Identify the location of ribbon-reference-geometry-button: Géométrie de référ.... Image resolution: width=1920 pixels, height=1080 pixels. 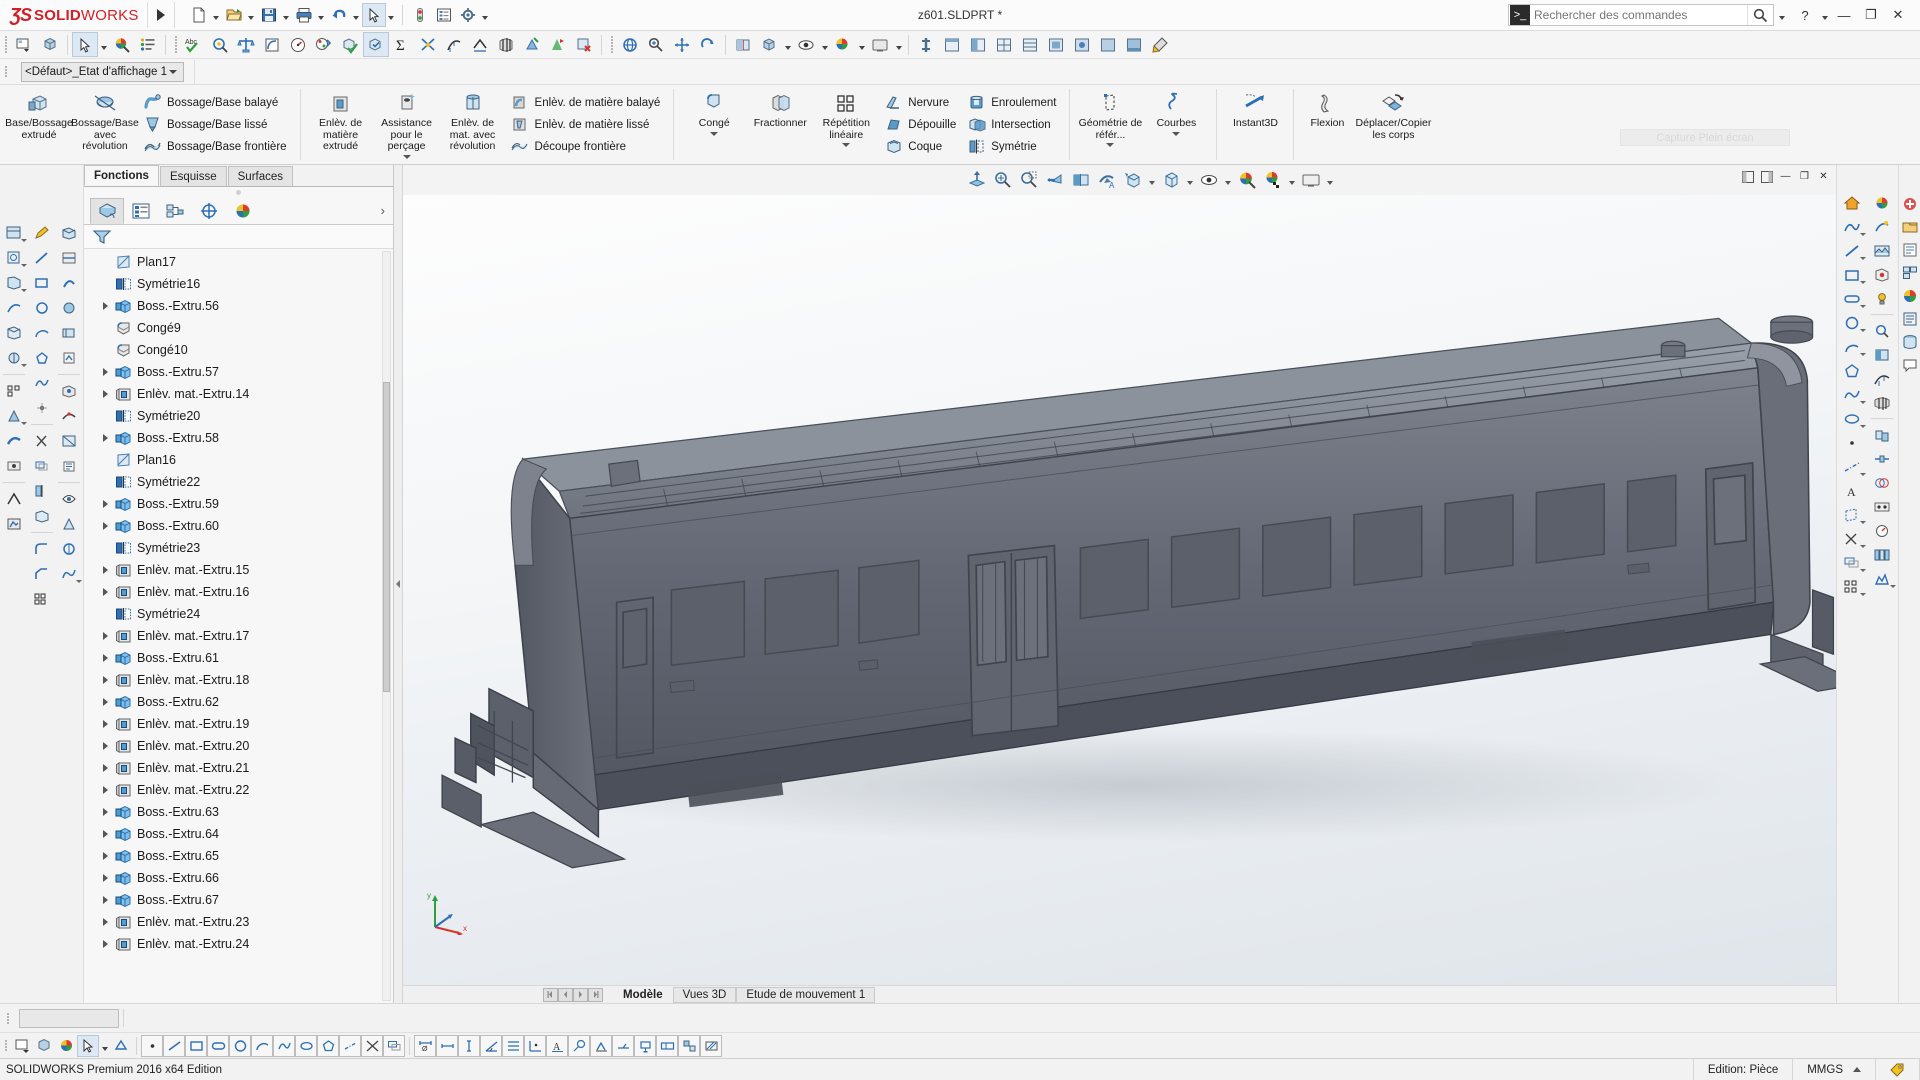
(1110, 124).